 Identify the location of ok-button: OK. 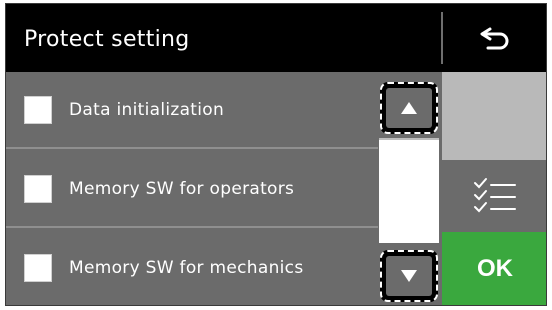
(494, 268).